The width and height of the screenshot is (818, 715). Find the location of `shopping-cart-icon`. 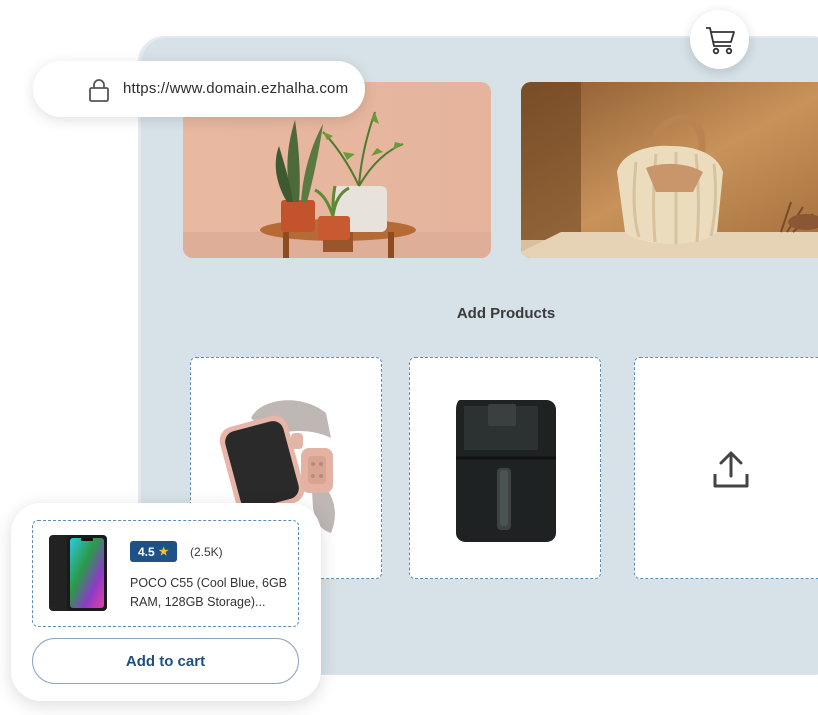

shopping-cart-icon is located at coordinates (720, 41).